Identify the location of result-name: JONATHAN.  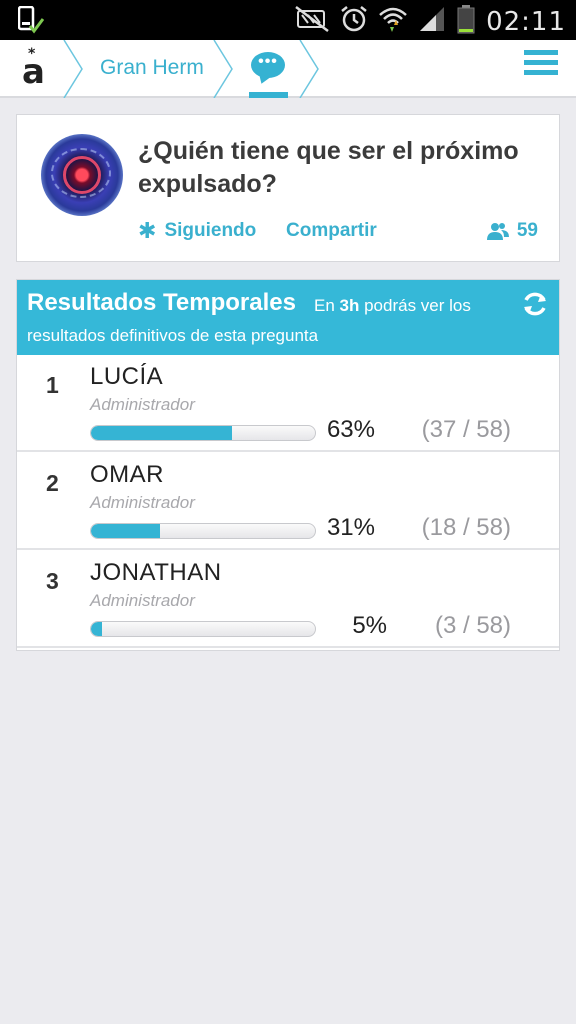
(156, 572).